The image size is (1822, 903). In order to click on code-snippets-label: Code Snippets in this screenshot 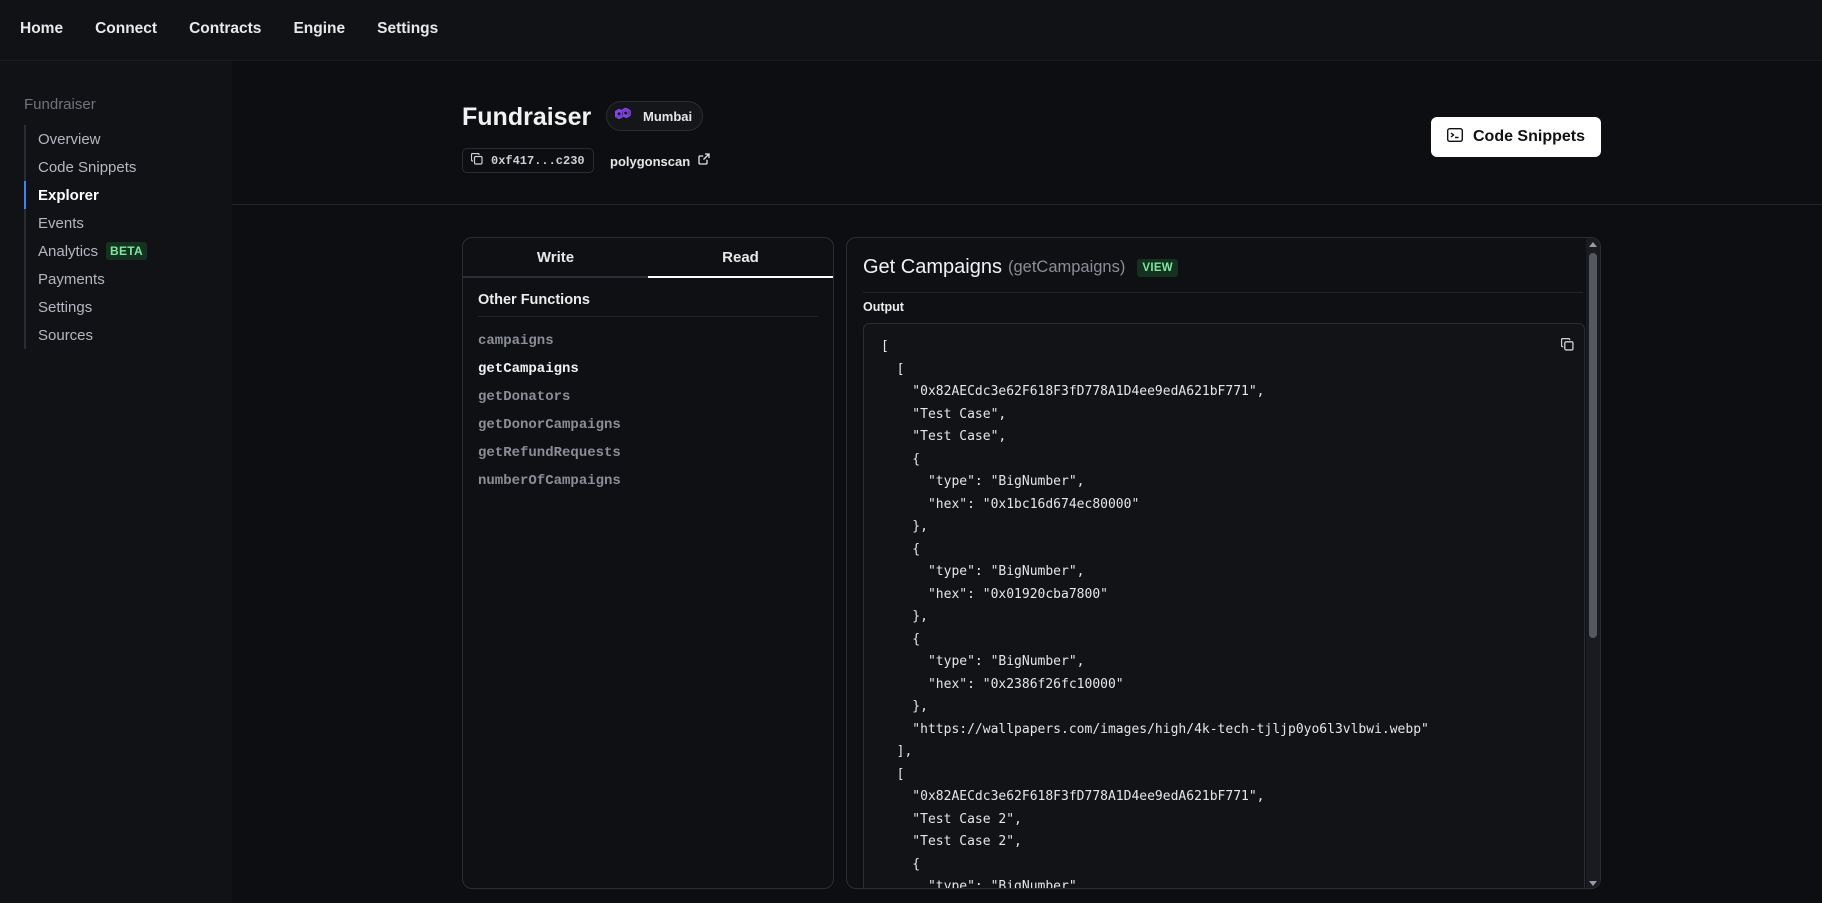, I will do `click(1528, 136)`.